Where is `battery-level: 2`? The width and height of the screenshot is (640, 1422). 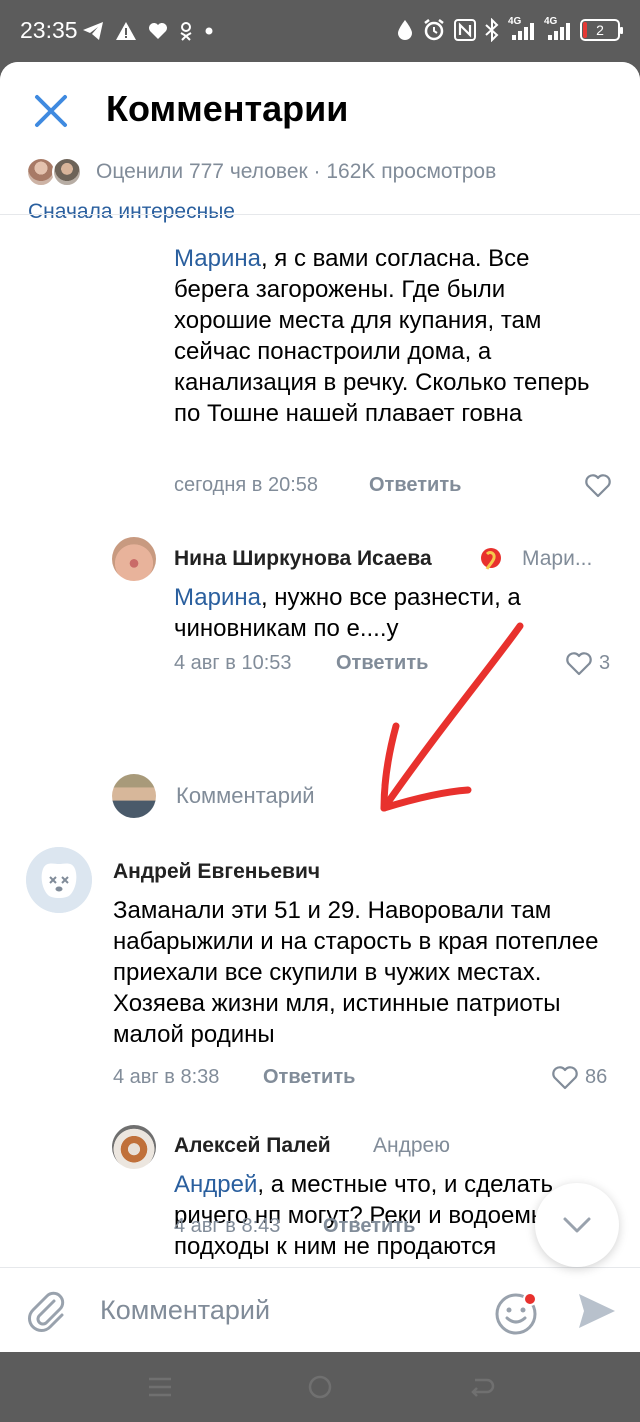 battery-level: 2 is located at coordinates (600, 30).